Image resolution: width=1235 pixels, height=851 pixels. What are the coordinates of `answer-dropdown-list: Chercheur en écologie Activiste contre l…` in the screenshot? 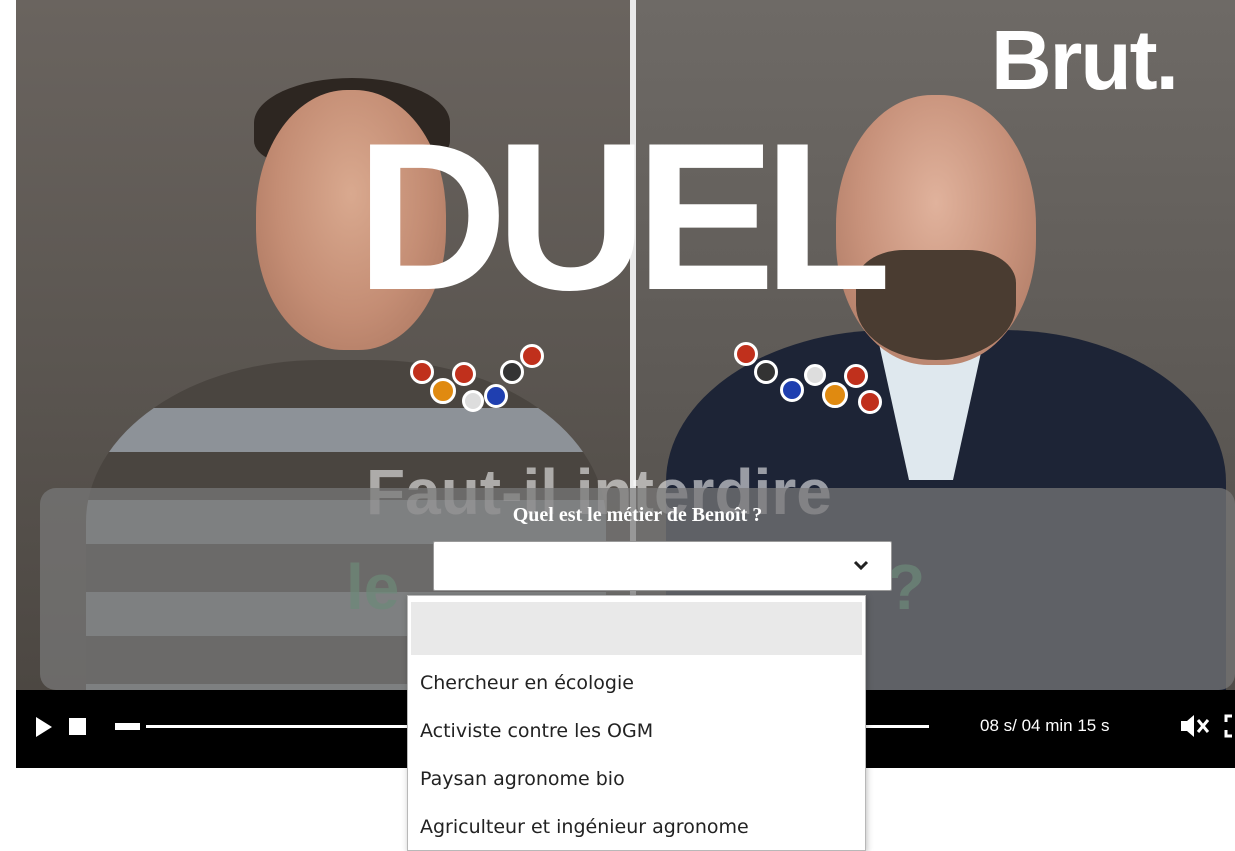 It's located at (636, 723).